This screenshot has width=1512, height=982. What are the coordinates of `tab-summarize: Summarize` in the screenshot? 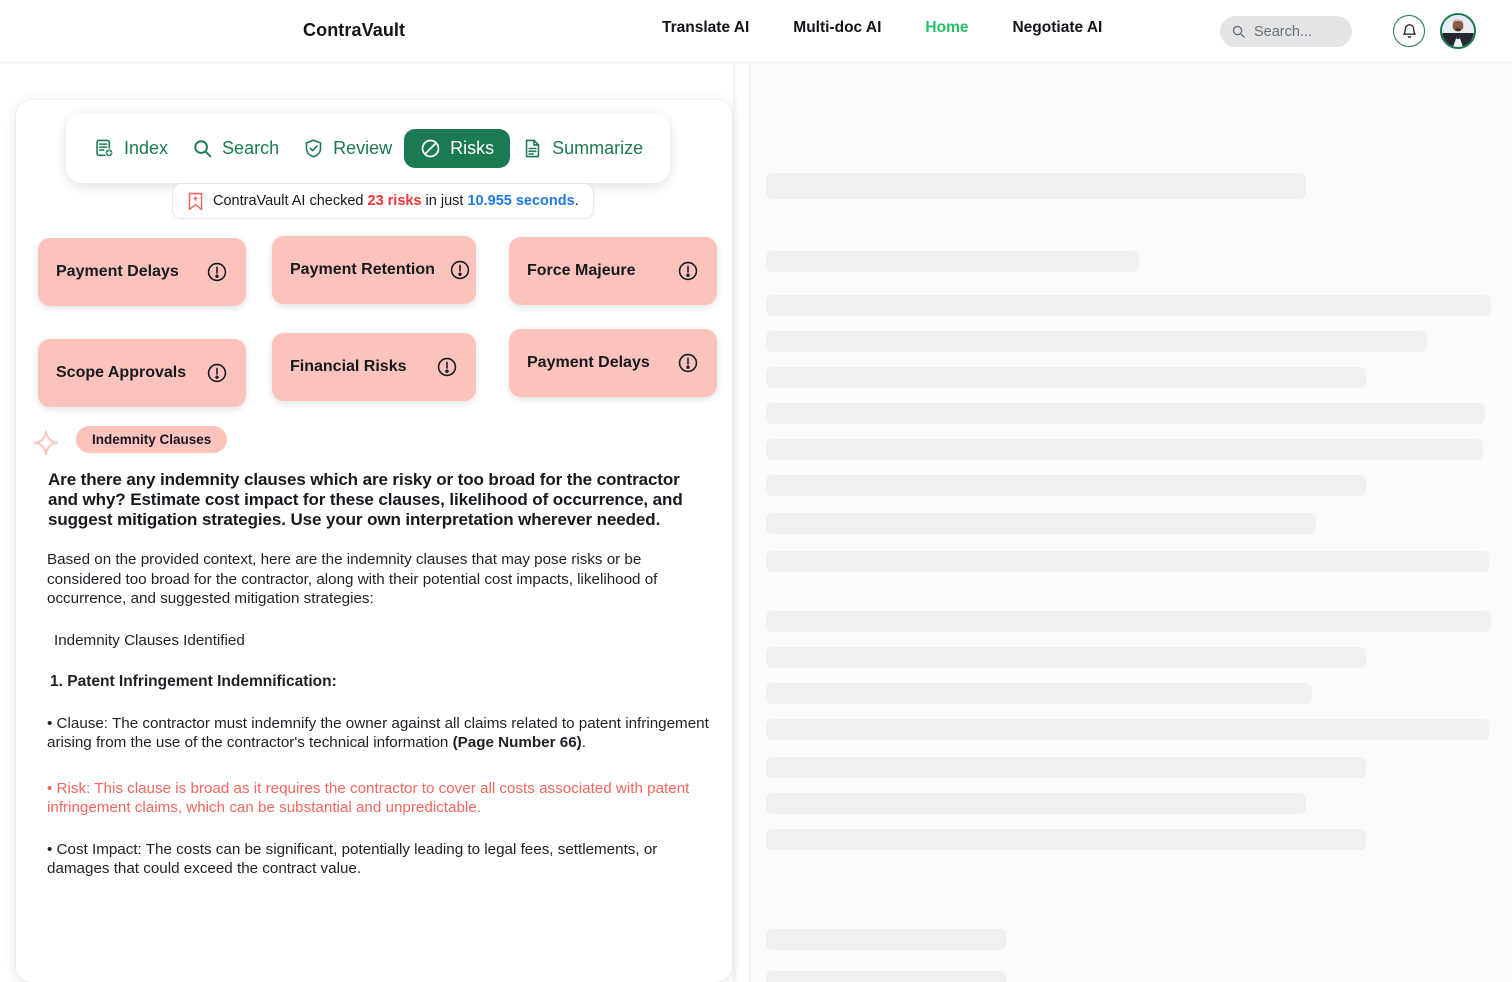 It's located at (582, 148).